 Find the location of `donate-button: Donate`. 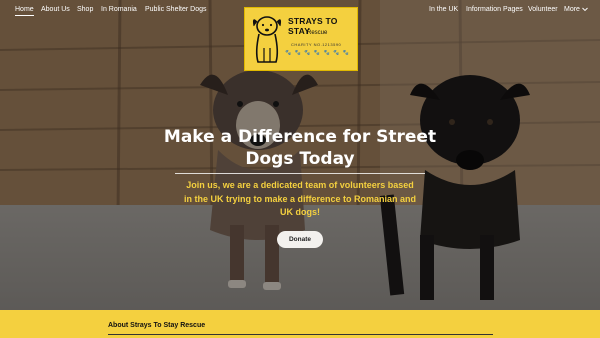

donate-button: Donate is located at coordinates (300, 239).